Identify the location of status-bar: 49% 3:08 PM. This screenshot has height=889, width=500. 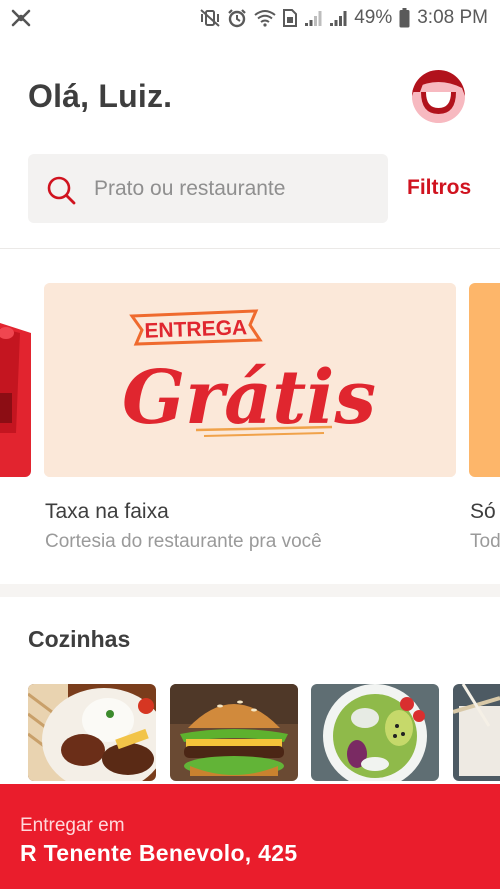
(250, 18).